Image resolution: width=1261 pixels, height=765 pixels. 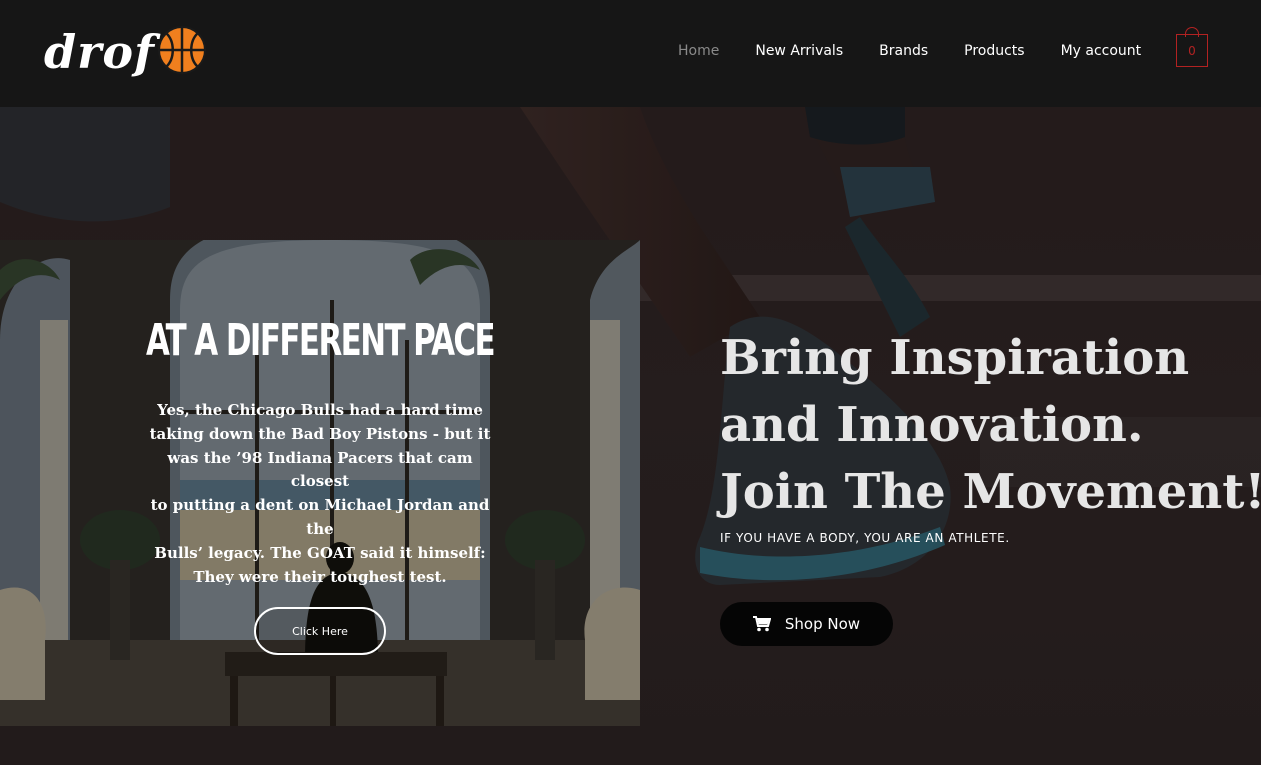 What do you see at coordinates (320, 552) in the screenshot?
I see `promo-text-line: Bulls’ legacy. The GOAT said it himself:` at bounding box center [320, 552].